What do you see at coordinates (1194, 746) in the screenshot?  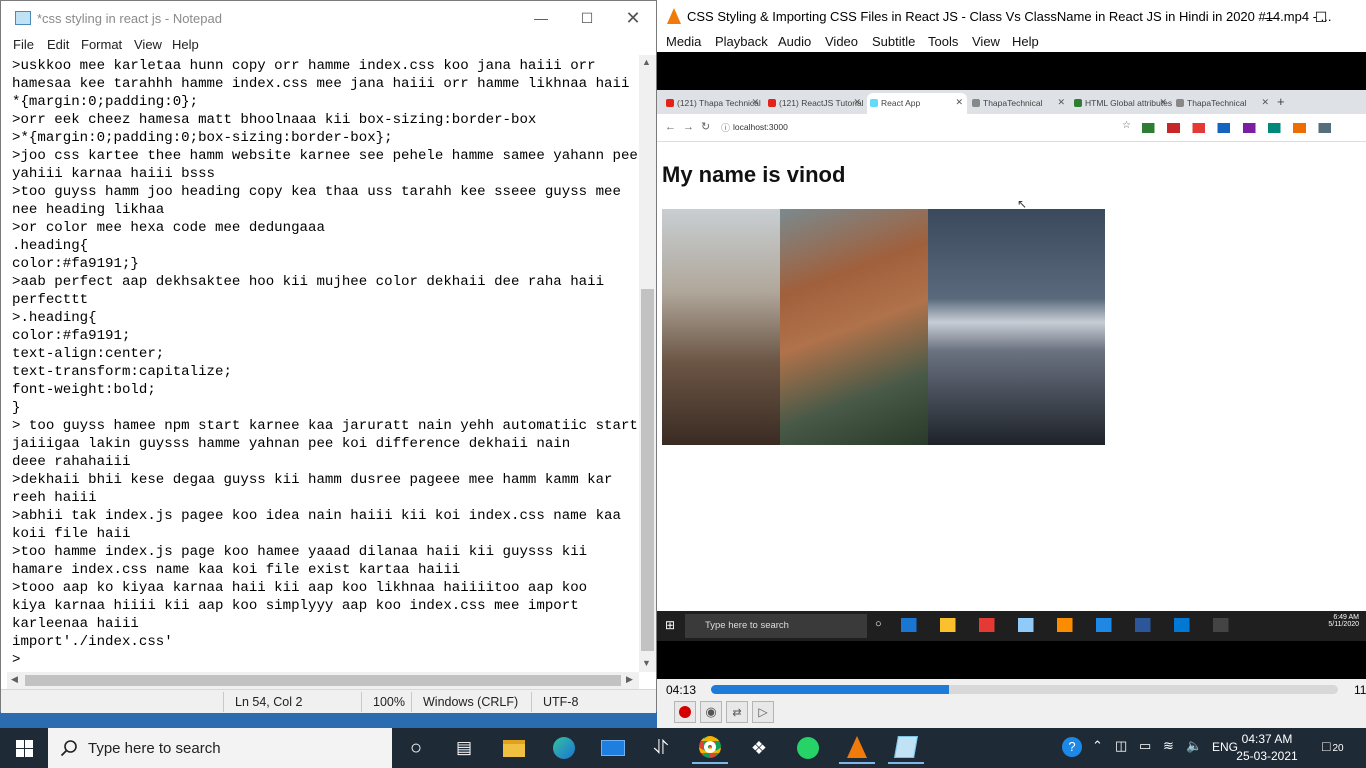 I see `volume-icon: 🔈` at bounding box center [1194, 746].